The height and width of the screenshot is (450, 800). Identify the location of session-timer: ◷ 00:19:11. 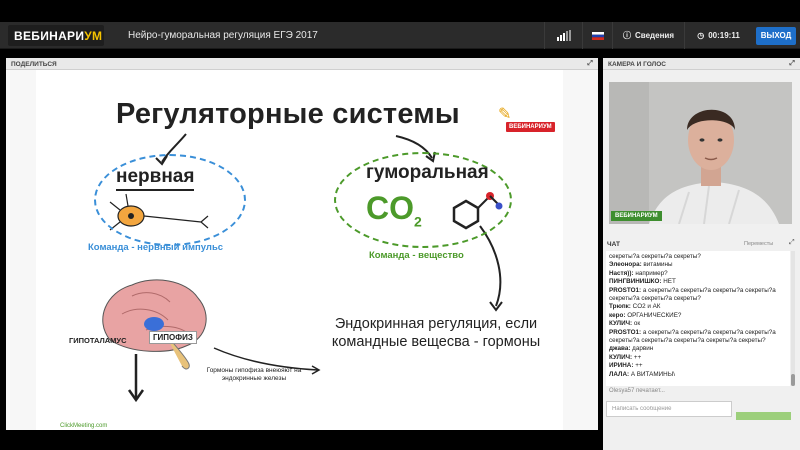
(718, 35).